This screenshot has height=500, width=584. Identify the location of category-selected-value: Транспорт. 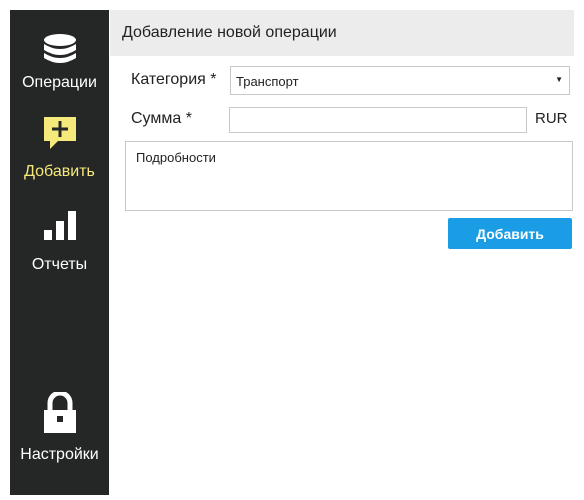
(267, 81).